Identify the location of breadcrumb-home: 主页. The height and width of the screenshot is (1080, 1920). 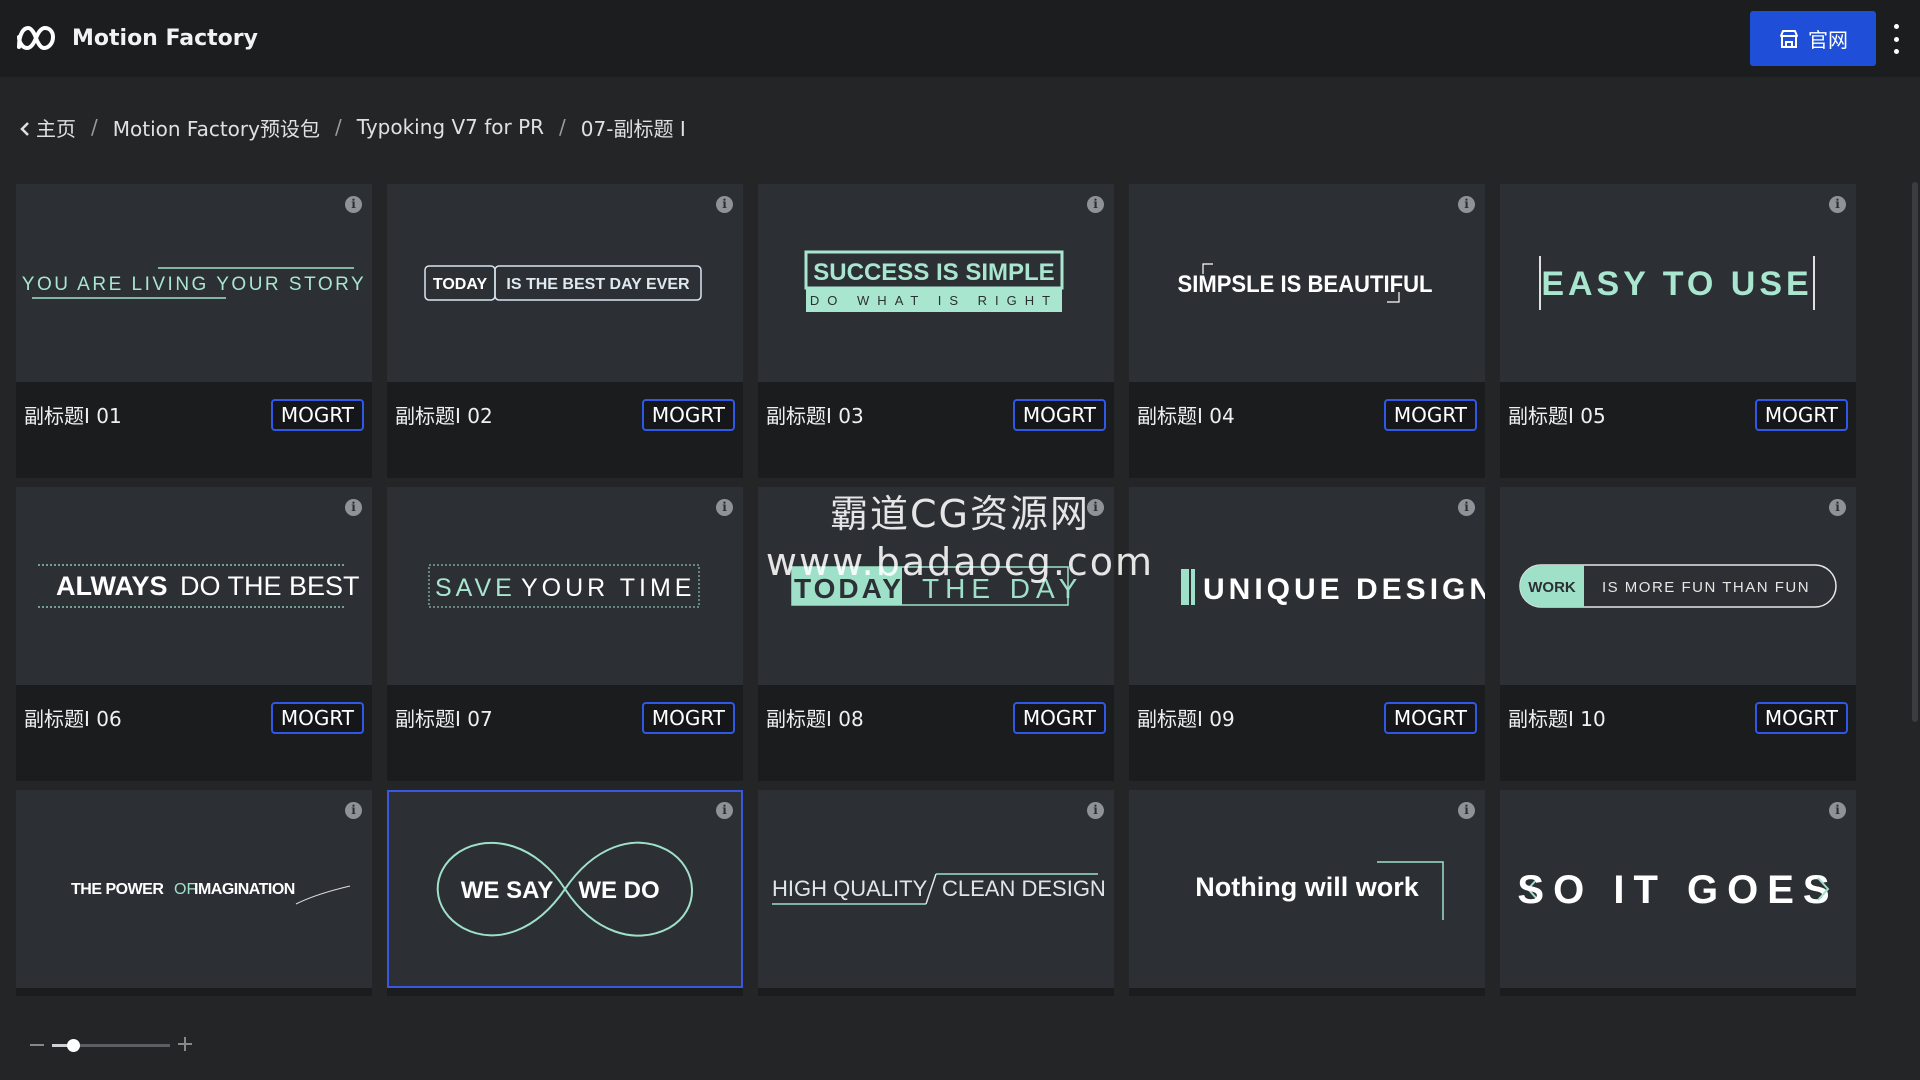
(48, 127).